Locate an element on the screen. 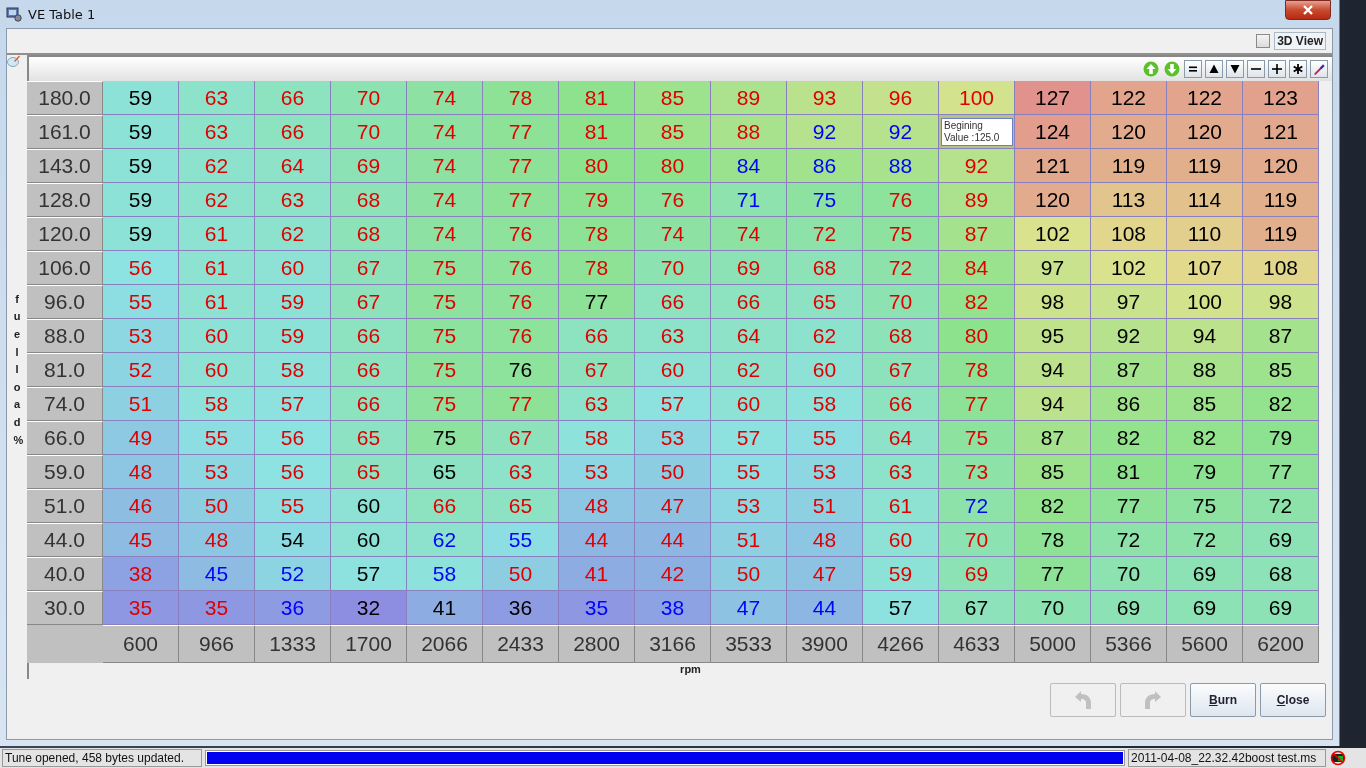  table-cell: 42 is located at coordinates (673, 574).